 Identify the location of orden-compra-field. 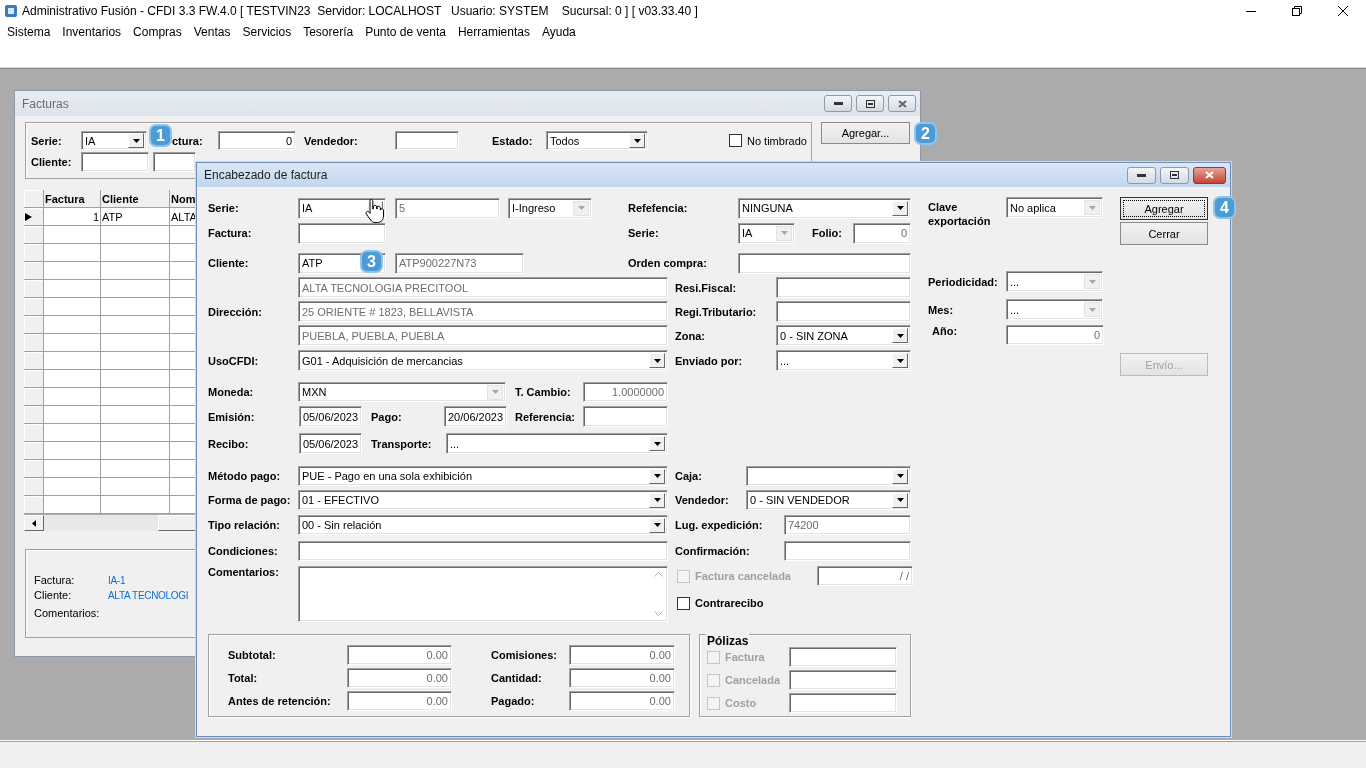
(824, 263).